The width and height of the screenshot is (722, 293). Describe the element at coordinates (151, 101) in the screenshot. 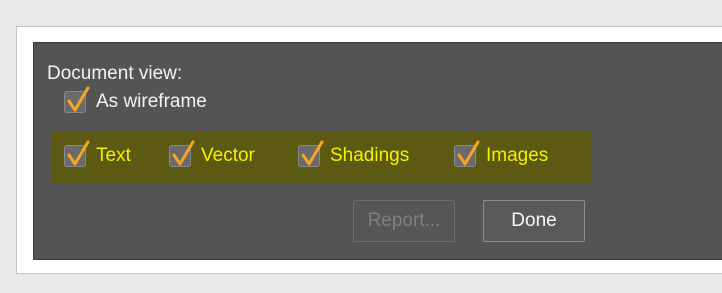

I see `as-wireframe-label: As wireframe` at that location.